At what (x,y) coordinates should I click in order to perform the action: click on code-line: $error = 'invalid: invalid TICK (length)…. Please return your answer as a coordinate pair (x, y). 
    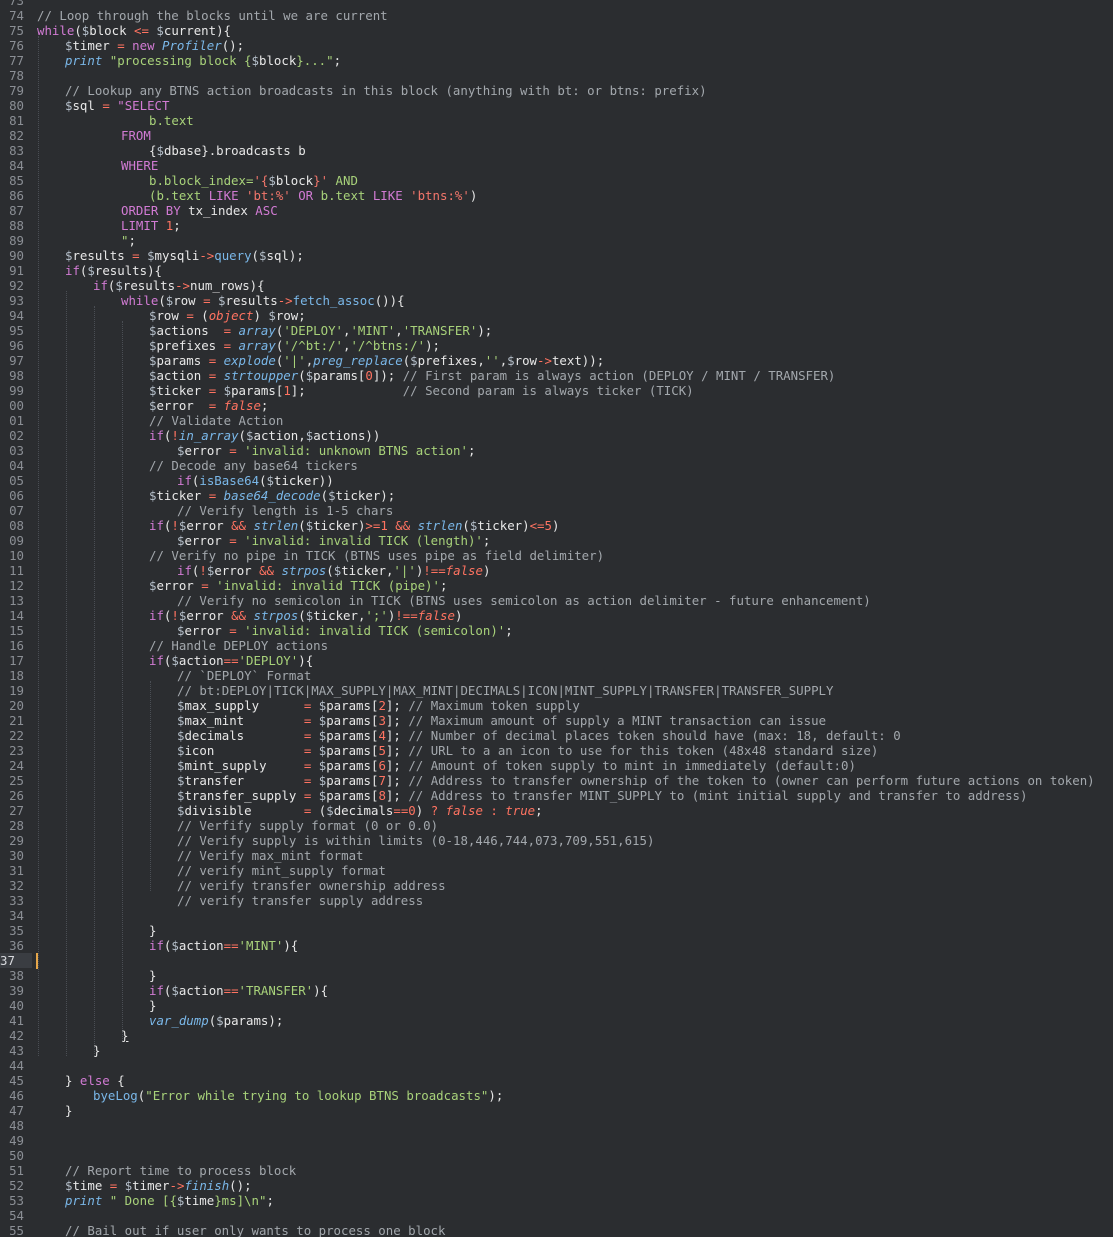
    Looking at the image, I should click on (575, 540).